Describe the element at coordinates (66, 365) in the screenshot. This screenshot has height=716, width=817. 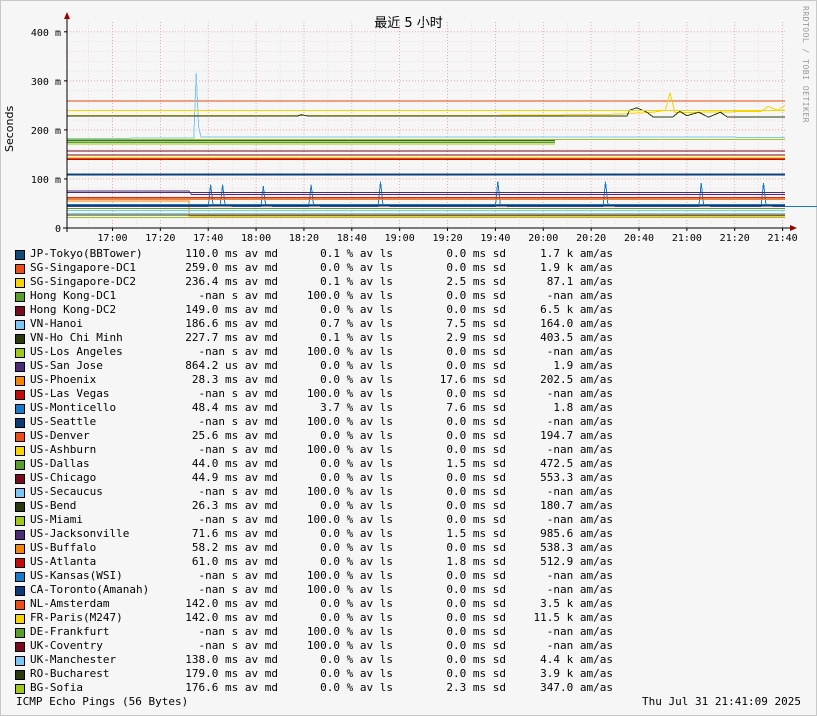
I see `legend-series-name: US-San Jose` at that location.